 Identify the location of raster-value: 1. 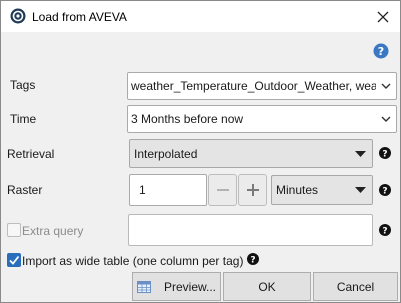
(142, 190).